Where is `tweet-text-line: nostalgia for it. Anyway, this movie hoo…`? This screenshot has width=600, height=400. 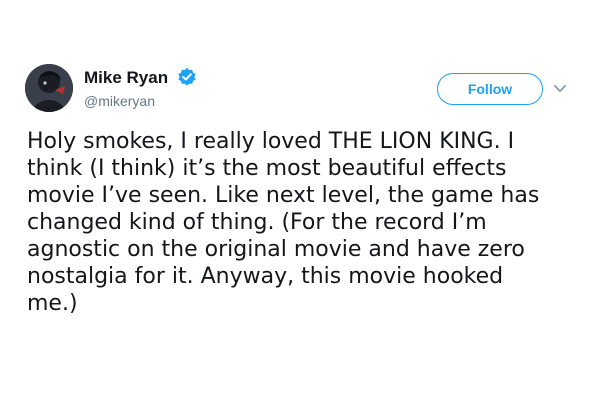
tweet-text-line: nostalgia for it. Anyway, this movie hoo… is located at coordinates (265, 276).